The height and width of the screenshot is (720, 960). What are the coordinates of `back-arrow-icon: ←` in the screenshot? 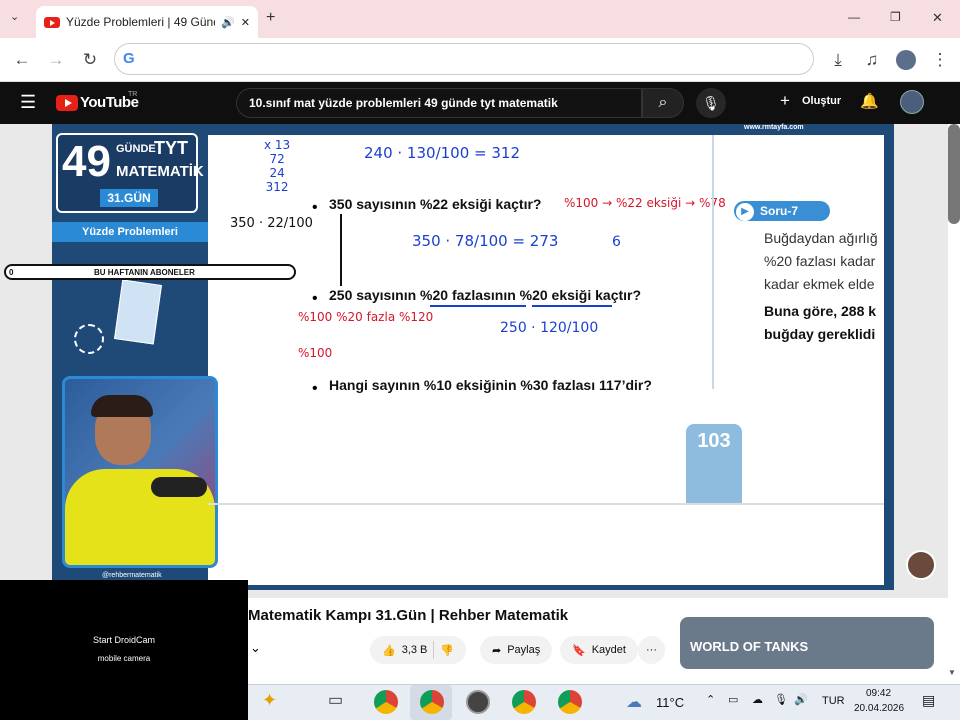 It's located at (22, 60).